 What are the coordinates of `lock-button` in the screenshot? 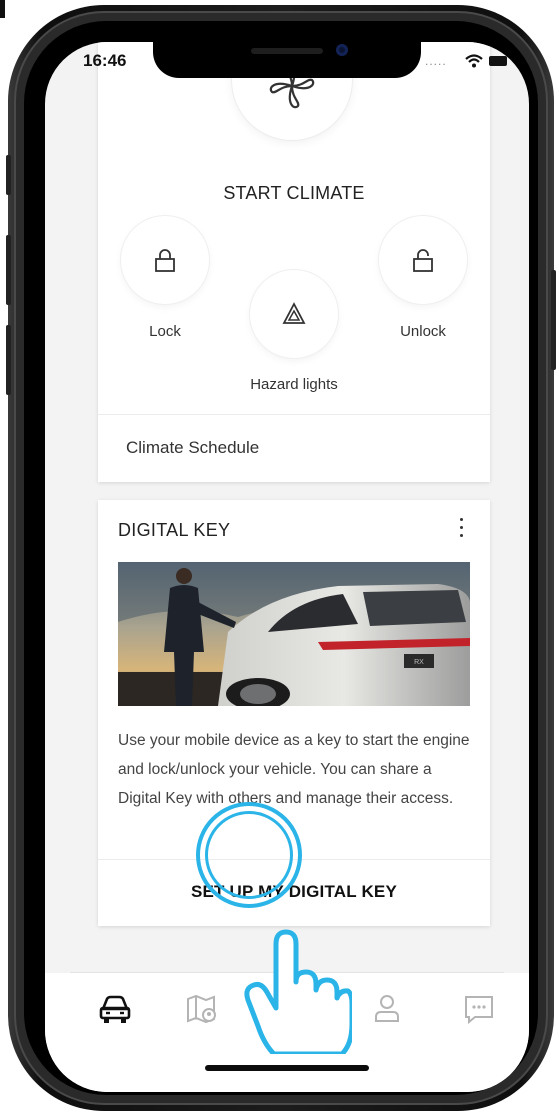 It's located at (165, 260).